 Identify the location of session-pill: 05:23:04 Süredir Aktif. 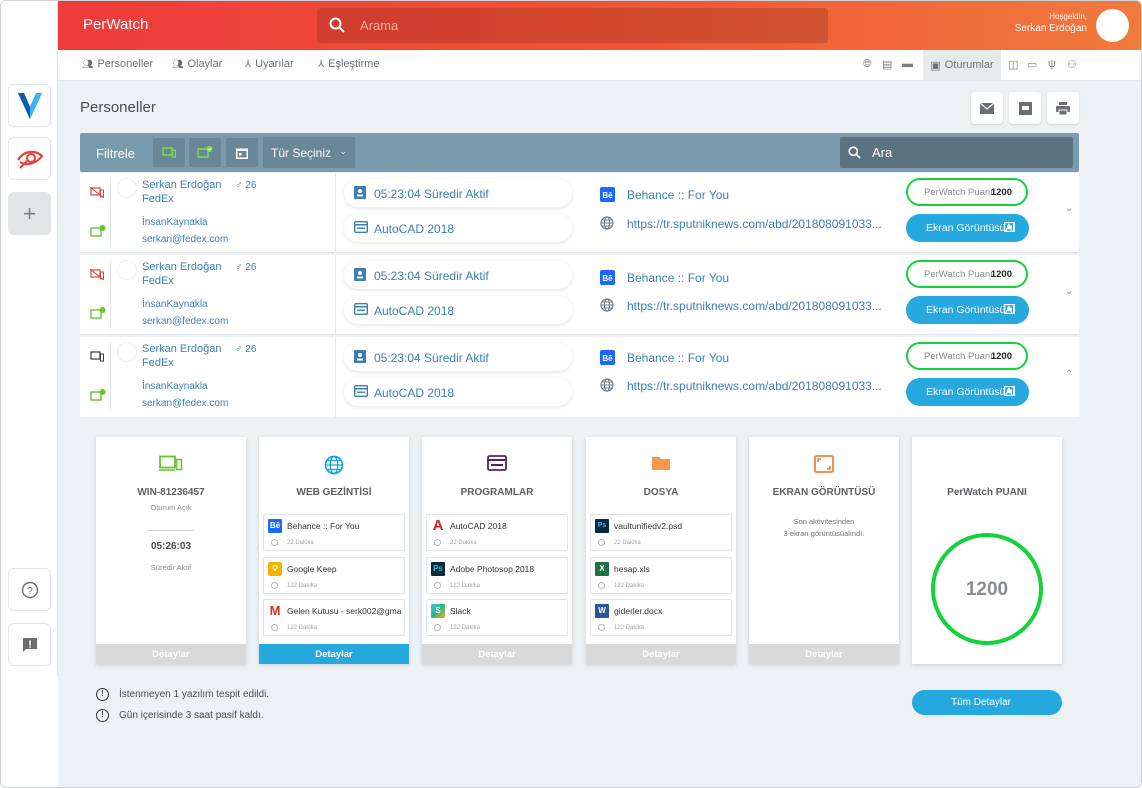
(458, 275).